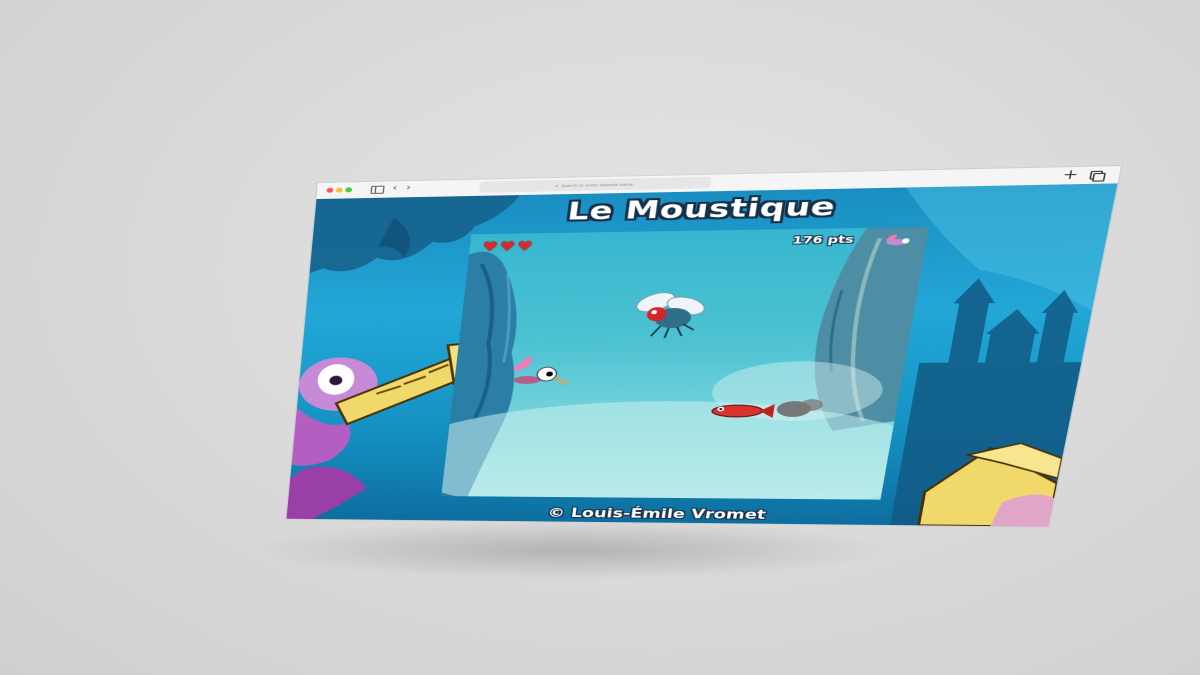  I want to click on address-bar: ⌕ Search or enter website name, so click(595, 184).